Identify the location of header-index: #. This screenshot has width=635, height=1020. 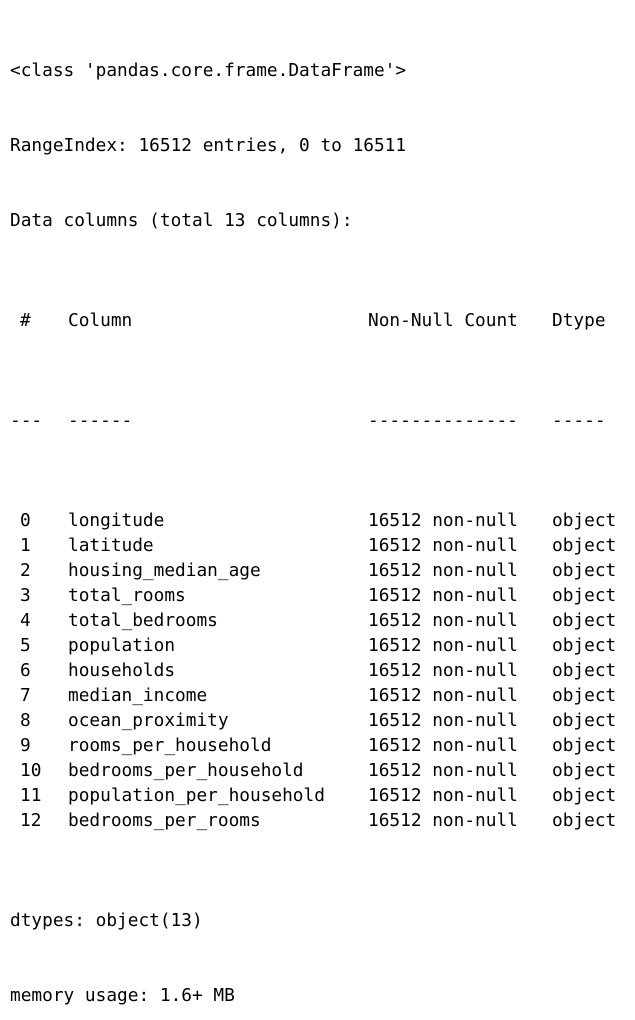
(25, 320).